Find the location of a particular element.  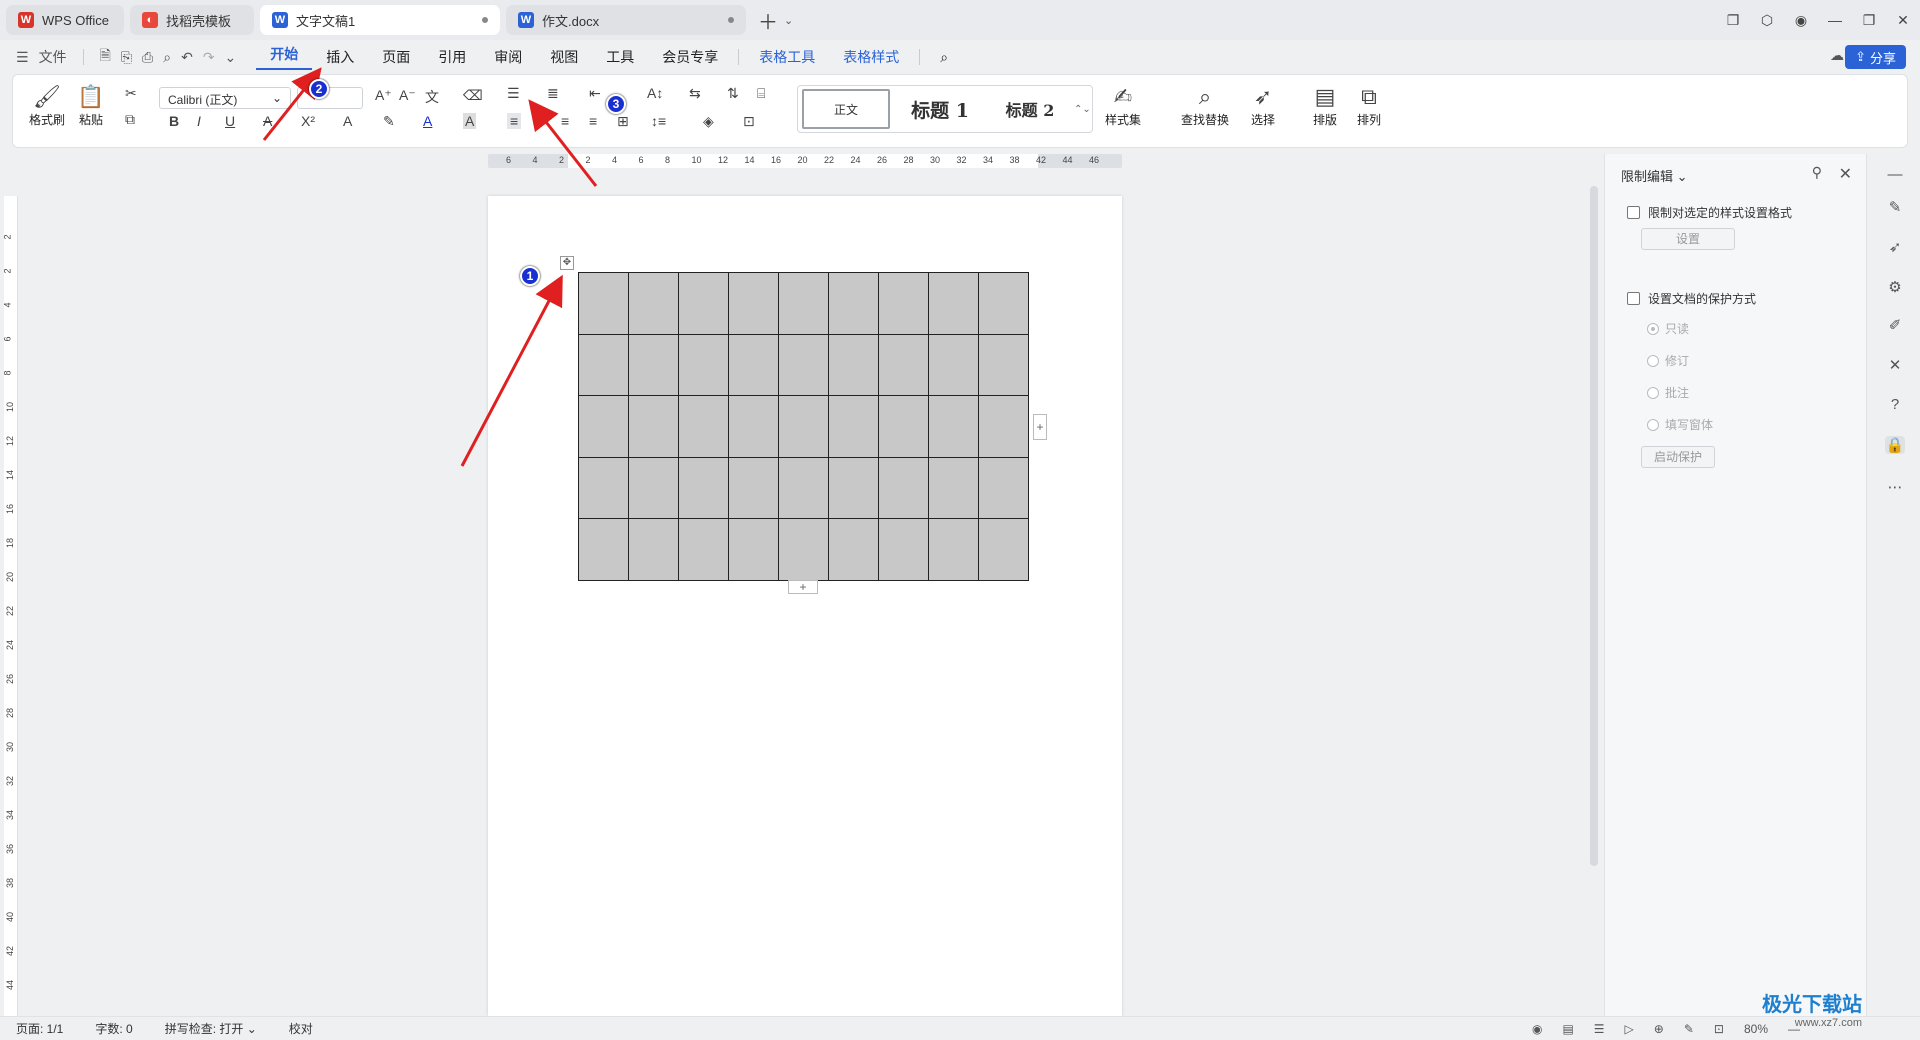

line-spacing-icon: ↕≡ is located at coordinates (658, 121).